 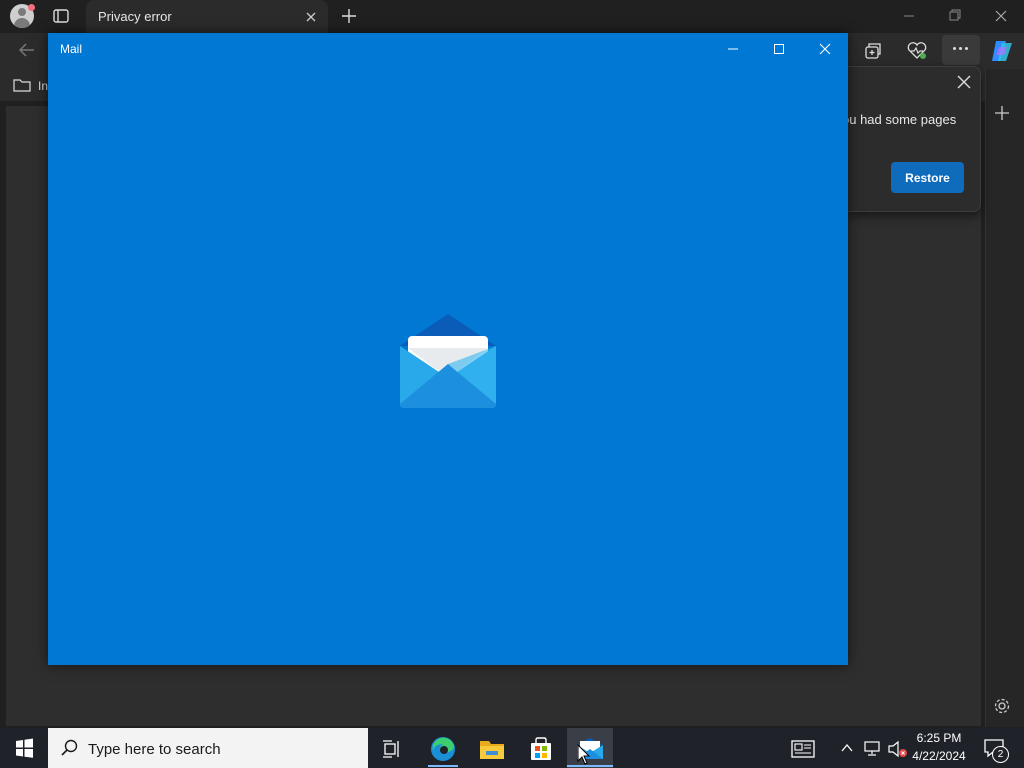 I want to click on mouse-cursor-icon, so click(x=584, y=754).